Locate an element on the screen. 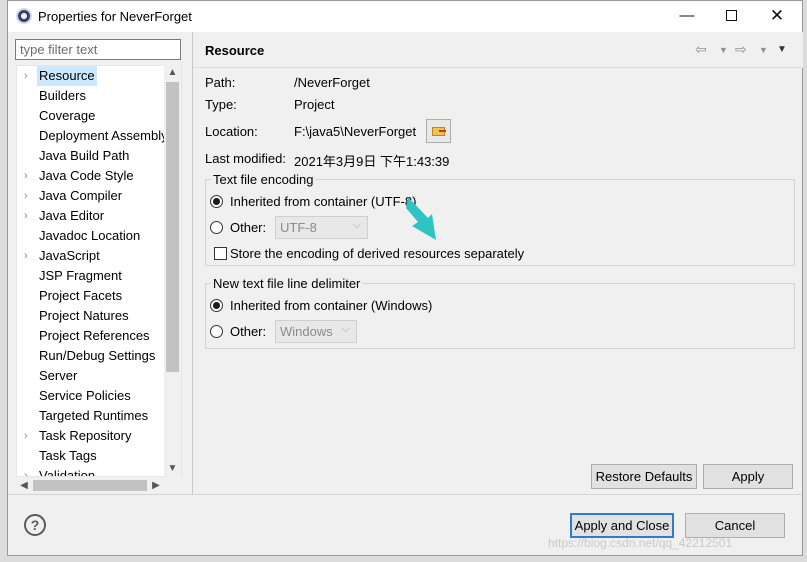  encoding-other-combo: UTF-8 ⌵ is located at coordinates (321, 227).